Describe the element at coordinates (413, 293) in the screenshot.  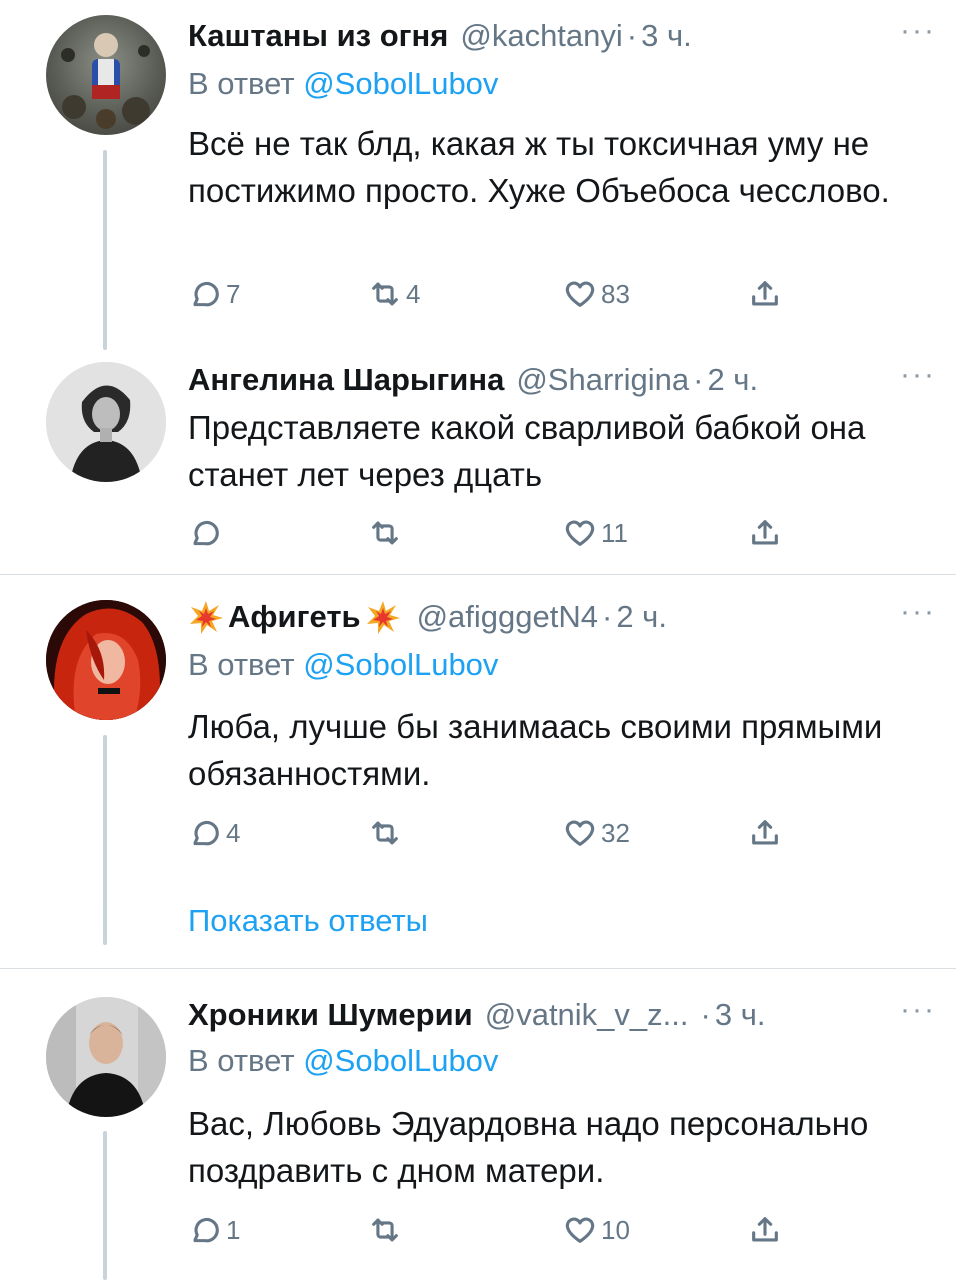
I see `retweet-count: 4` at that location.